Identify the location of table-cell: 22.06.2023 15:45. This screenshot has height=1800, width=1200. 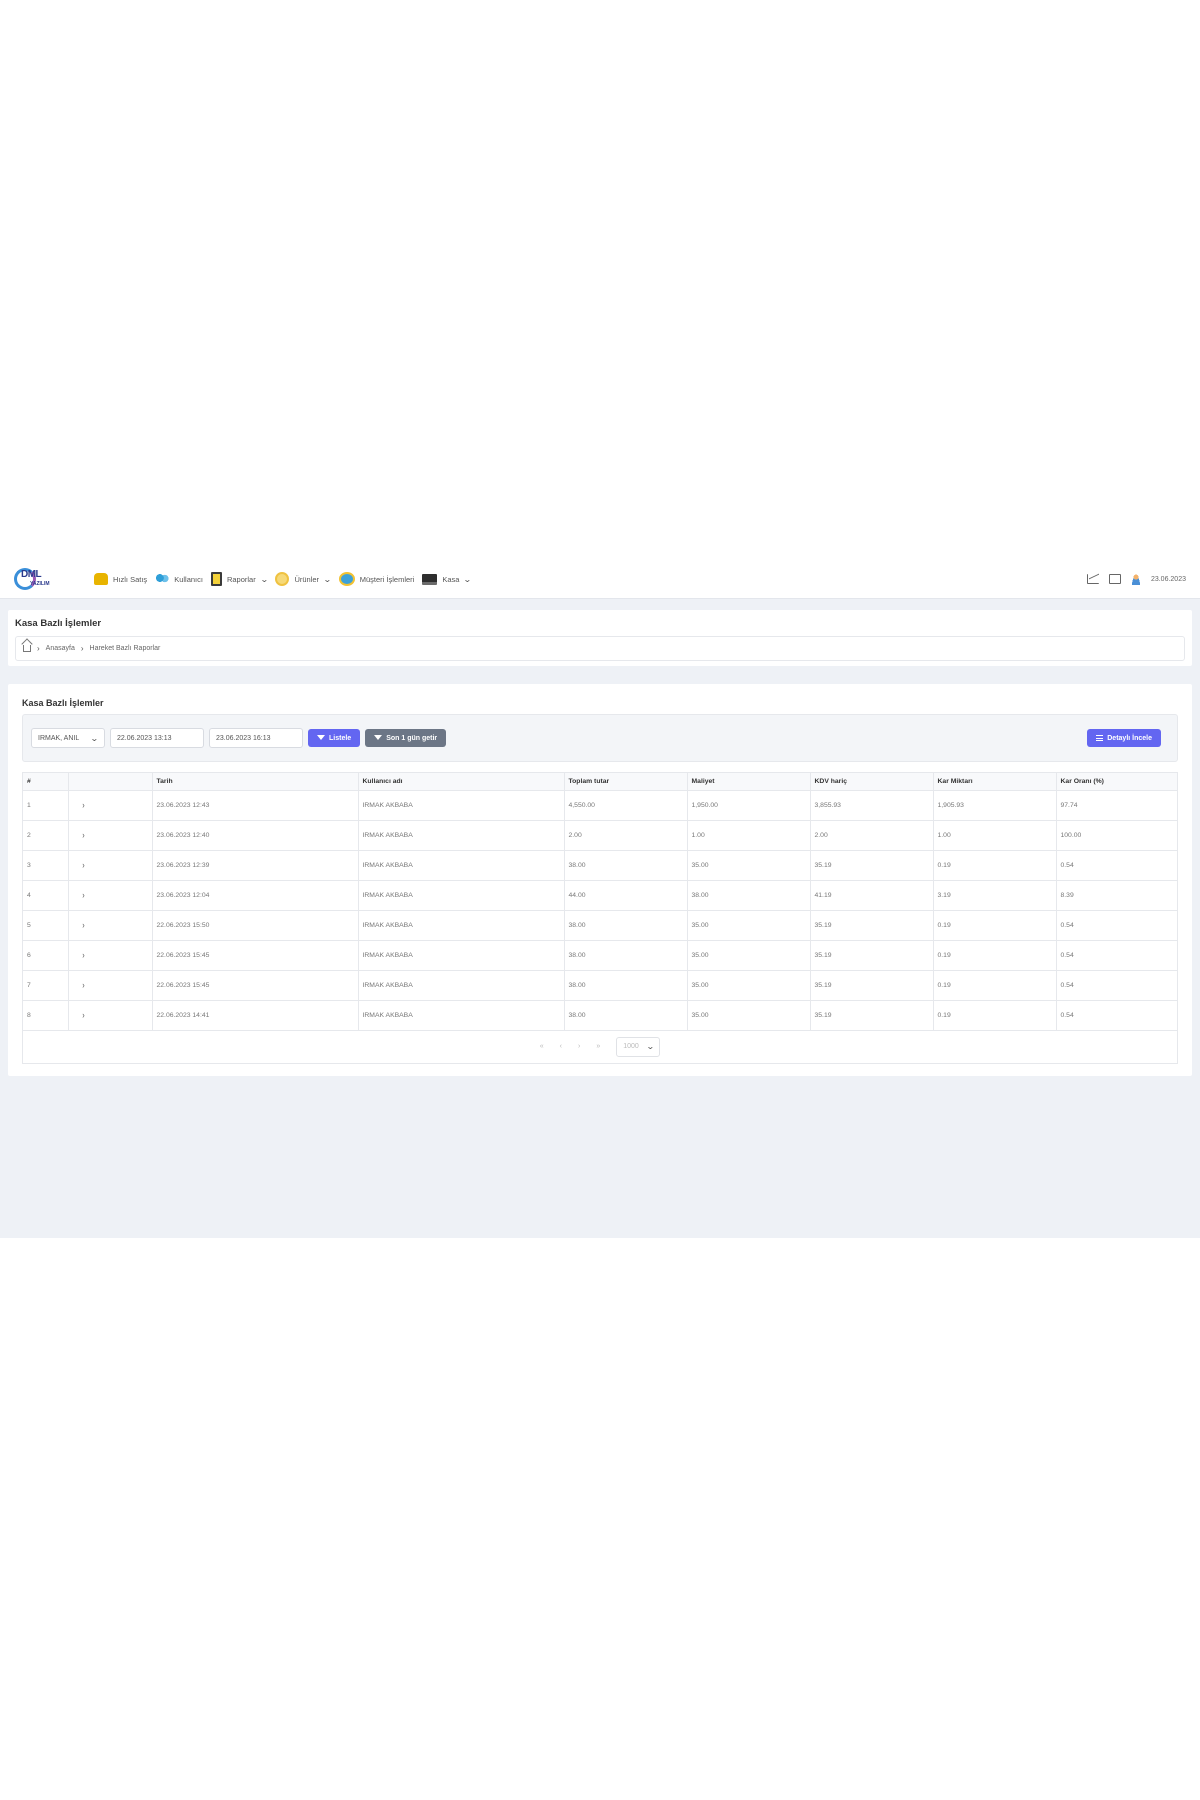
(255, 985).